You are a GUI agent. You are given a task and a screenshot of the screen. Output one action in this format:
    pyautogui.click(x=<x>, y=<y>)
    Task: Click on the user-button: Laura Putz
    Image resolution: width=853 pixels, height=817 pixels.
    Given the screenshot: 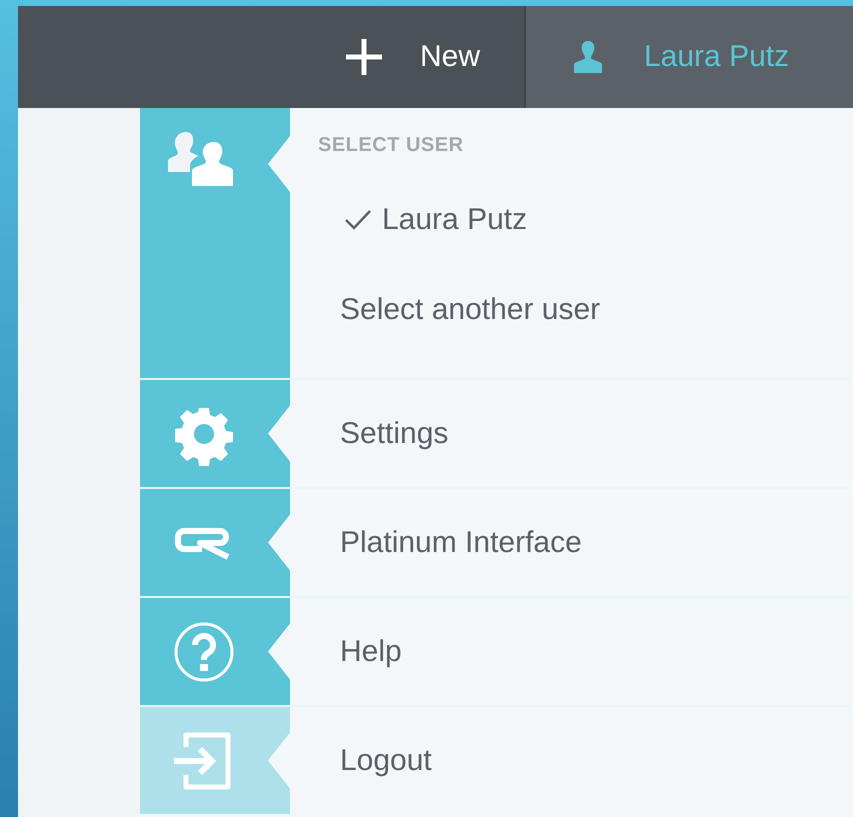 What is the action you would take?
    pyautogui.click(x=689, y=57)
    